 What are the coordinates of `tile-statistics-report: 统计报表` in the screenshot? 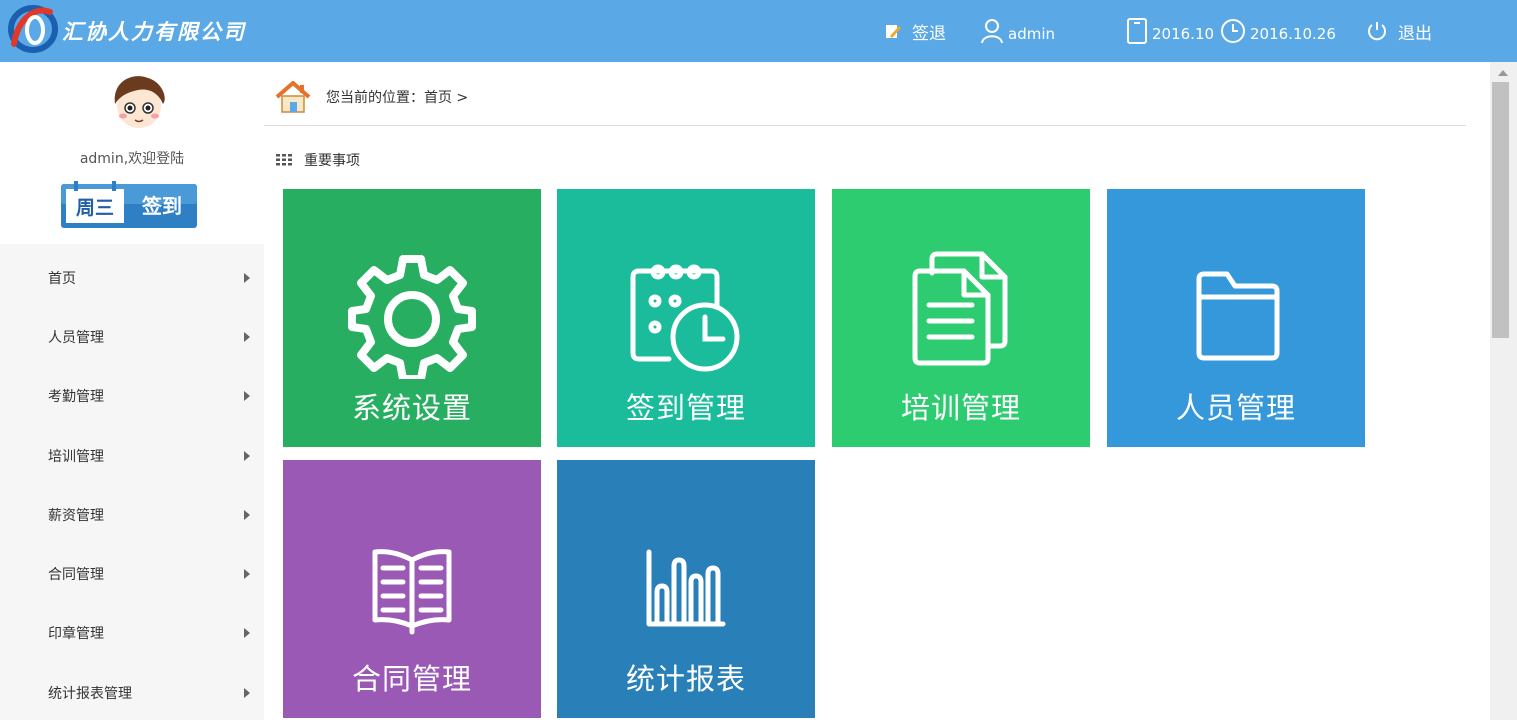 It's located at (686, 589).